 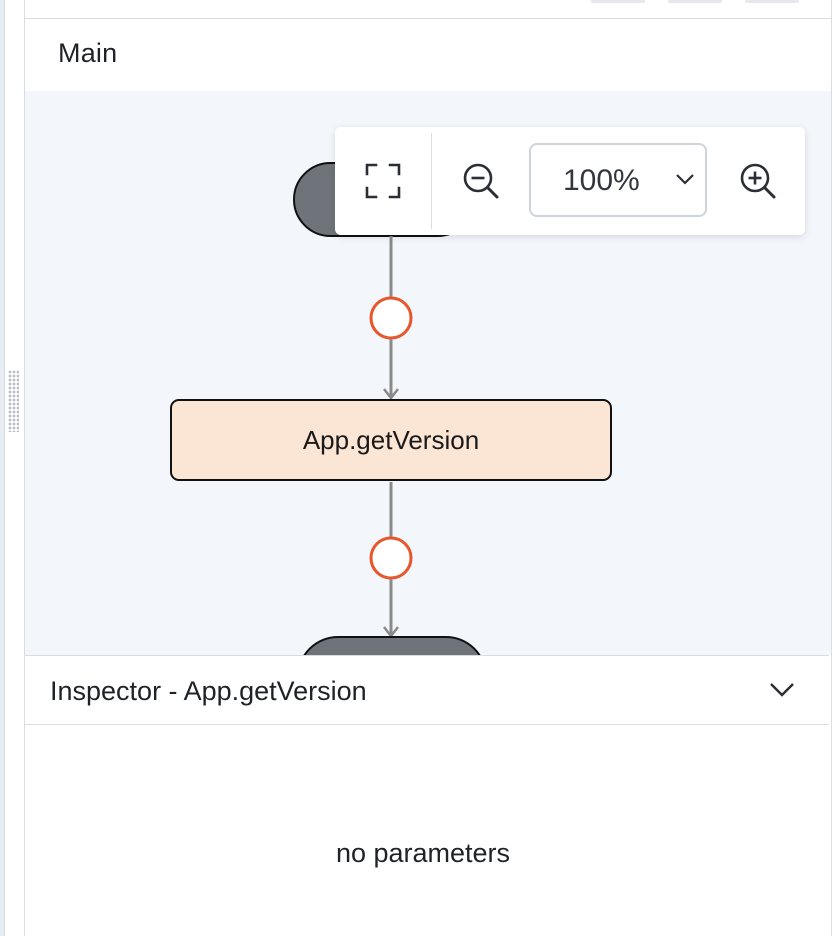 I want to click on inspector-title: Inspector - App.getVersion, so click(x=208, y=691).